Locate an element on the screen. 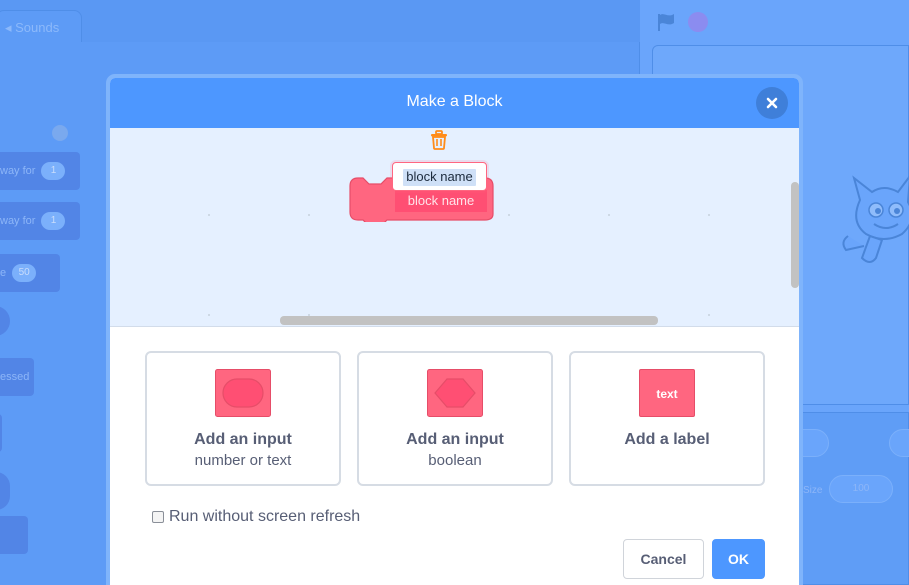 The image size is (909, 585). dialog-title: Make a Block is located at coordinates (454, 101).